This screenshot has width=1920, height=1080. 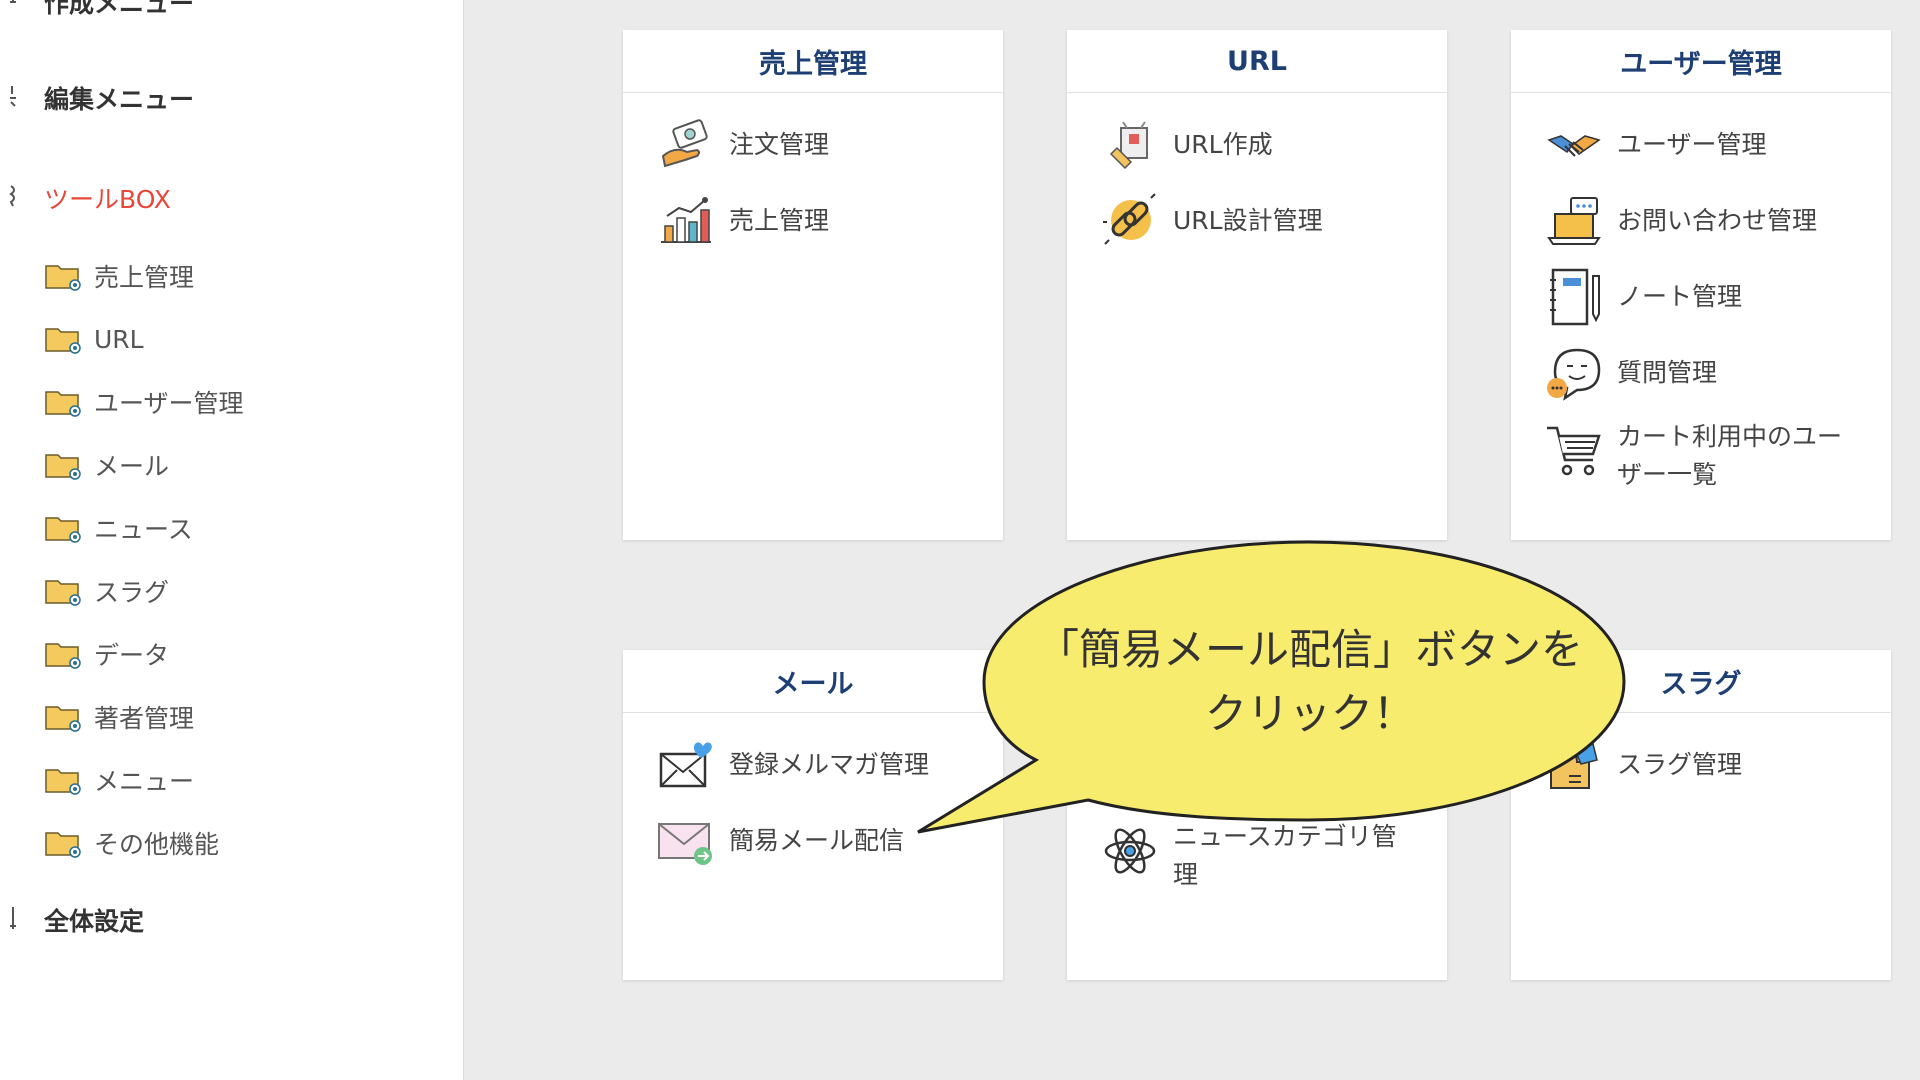 I want to click on card-title: 売上管理, so click(x=813, y=61).